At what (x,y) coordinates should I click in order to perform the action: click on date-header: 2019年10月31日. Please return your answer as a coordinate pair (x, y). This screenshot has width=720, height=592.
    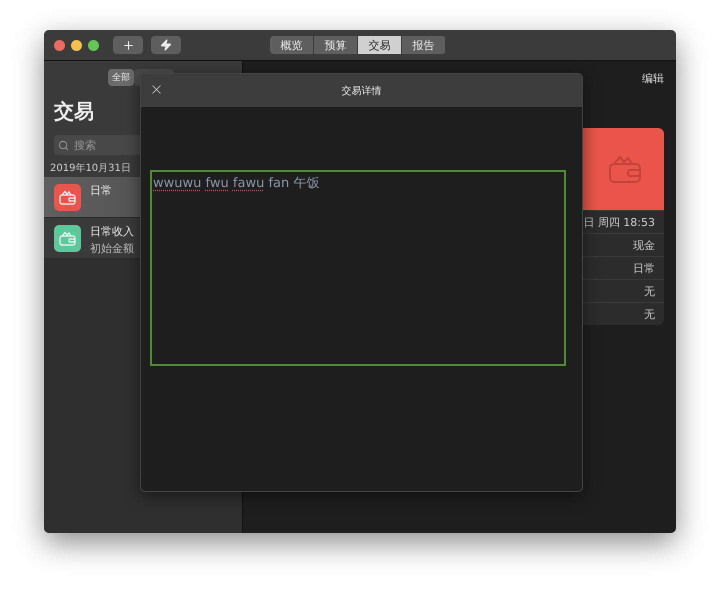
    Looking at the image, I should click on (91, 168).